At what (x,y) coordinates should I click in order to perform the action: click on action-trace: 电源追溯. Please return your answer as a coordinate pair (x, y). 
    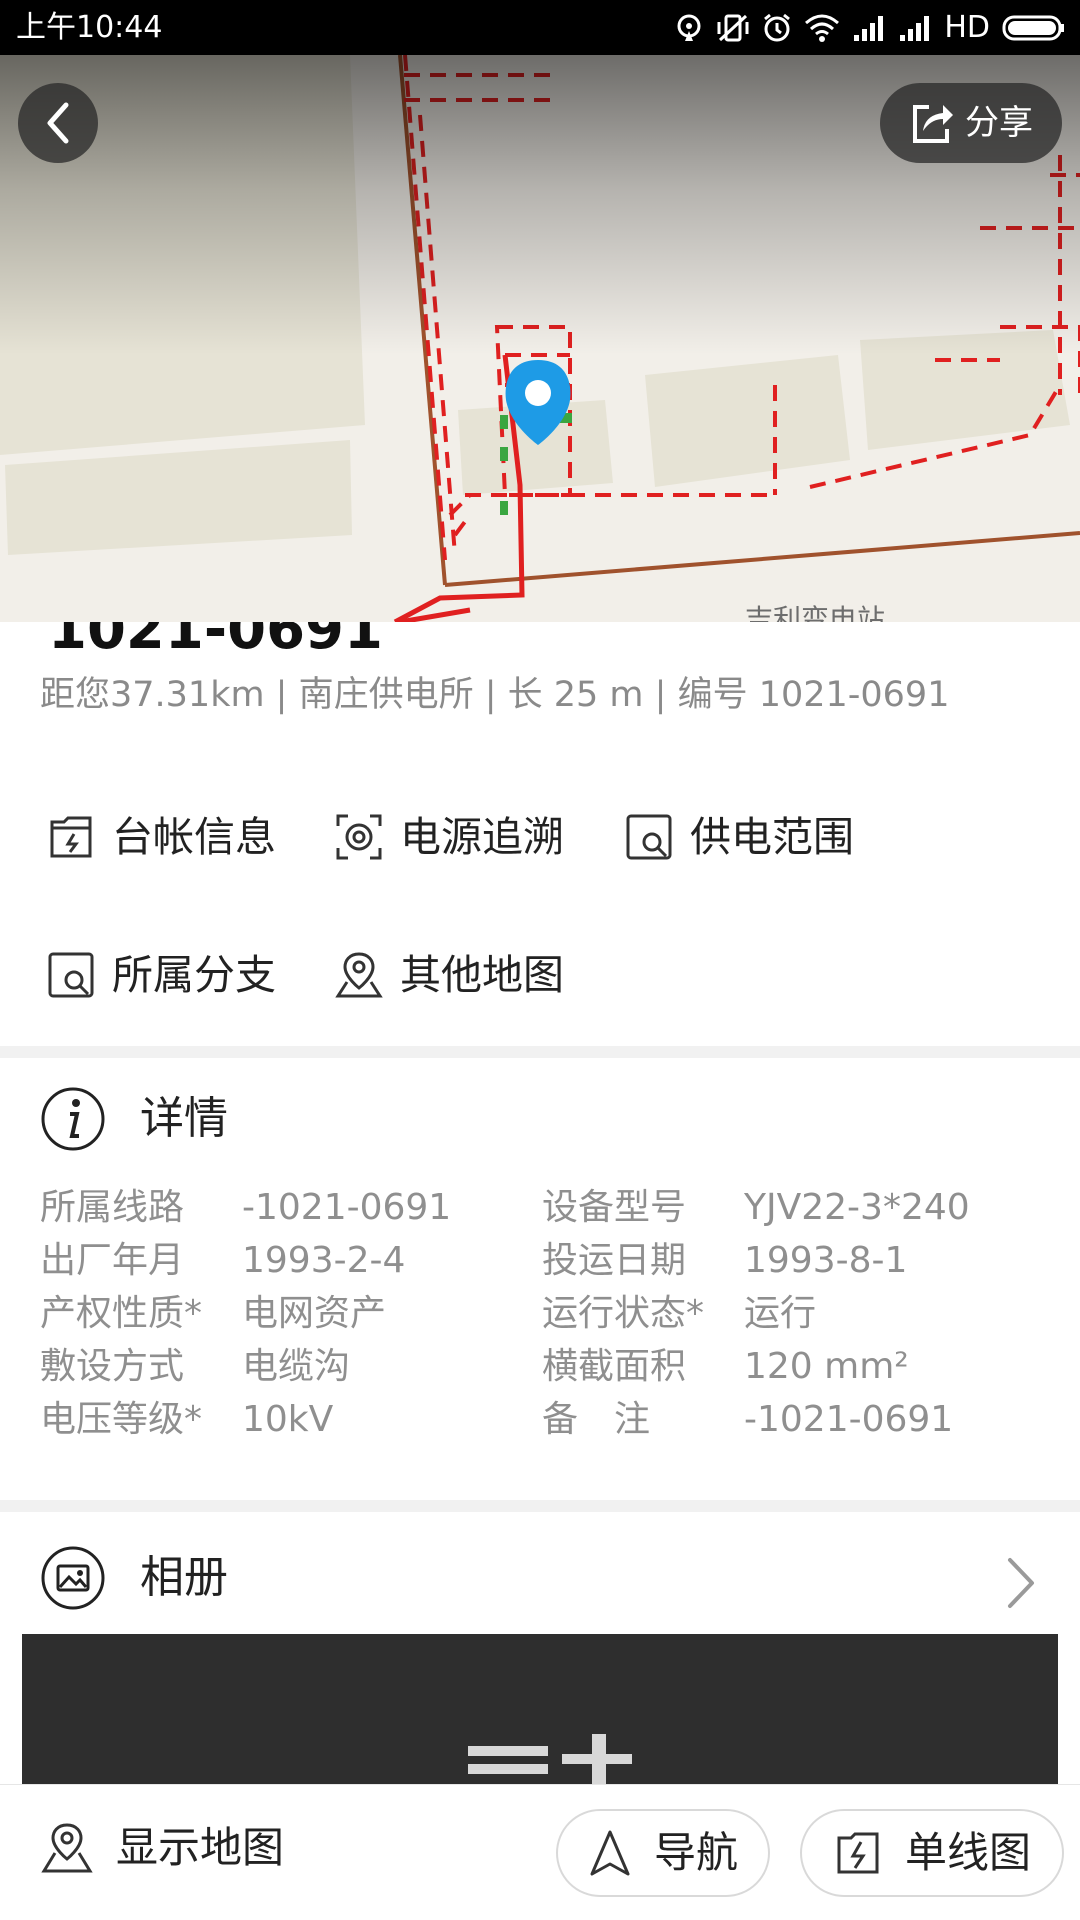
    Looking at the image, I should click on (449, 837).